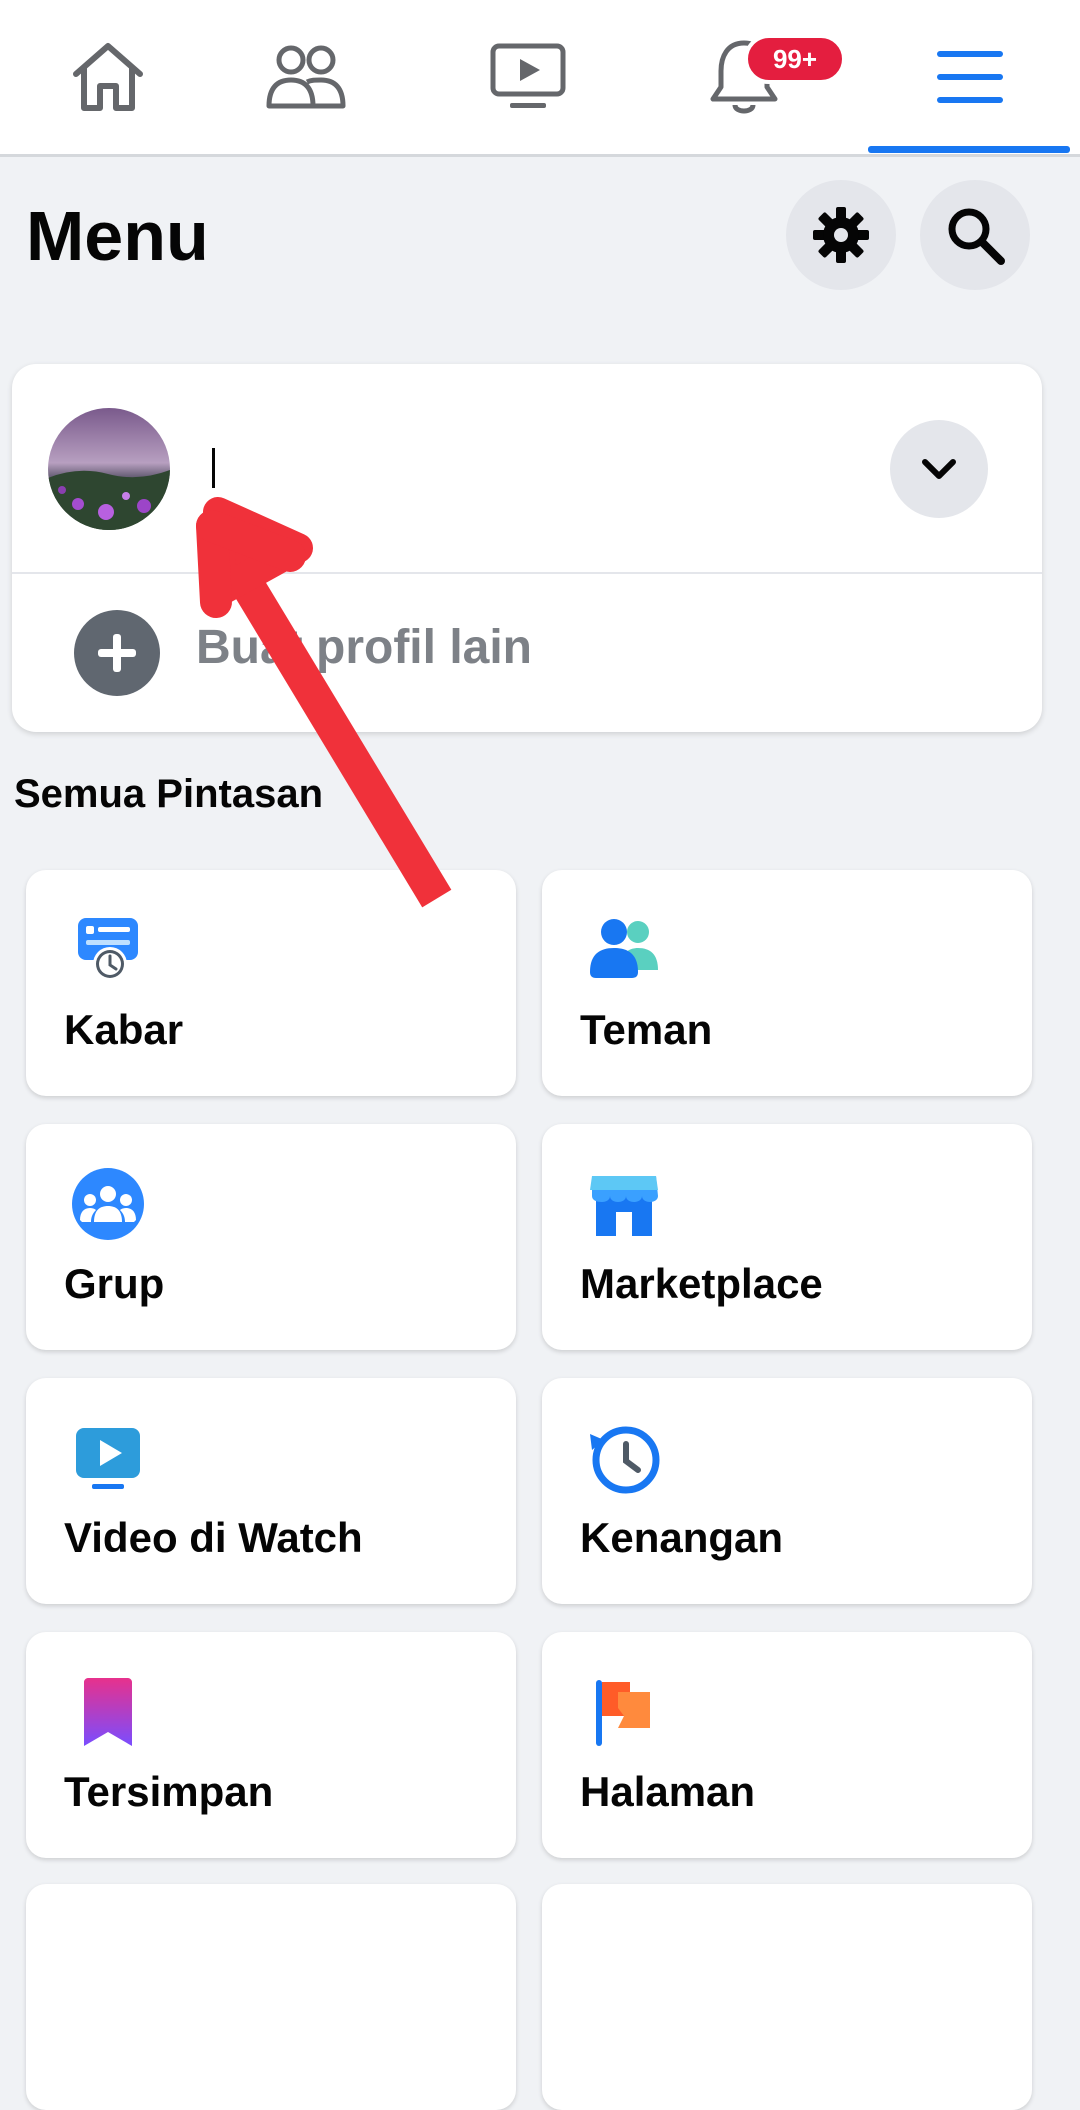  Describe the element at coordinates (787, 1745) in the screenshot. I see `shortcut-pages: Halaman` at that location.